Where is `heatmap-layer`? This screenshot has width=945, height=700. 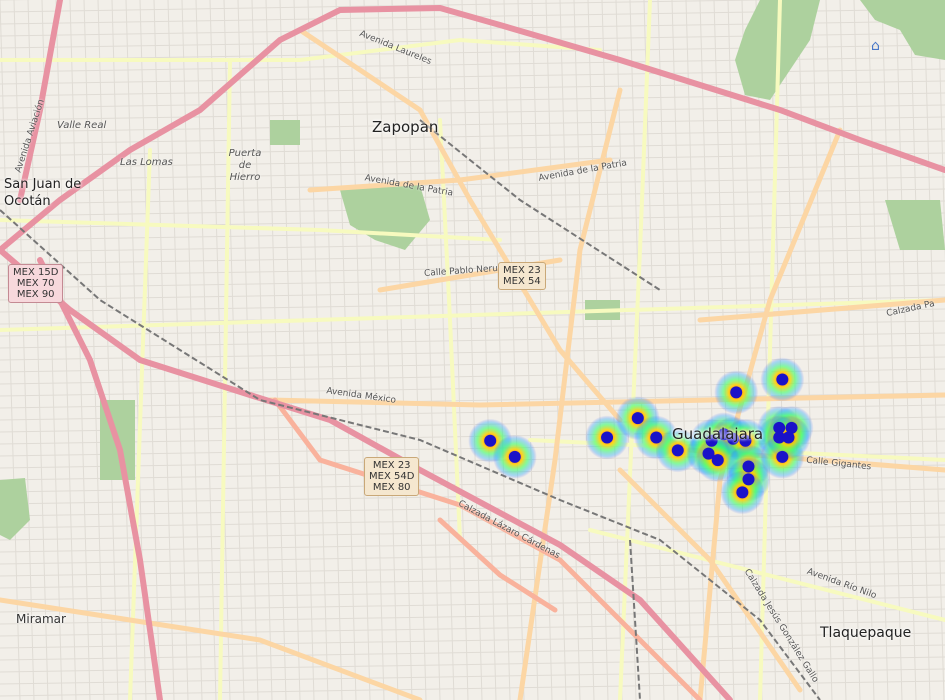 heatmap-layer is located at coordinates (641, 436).